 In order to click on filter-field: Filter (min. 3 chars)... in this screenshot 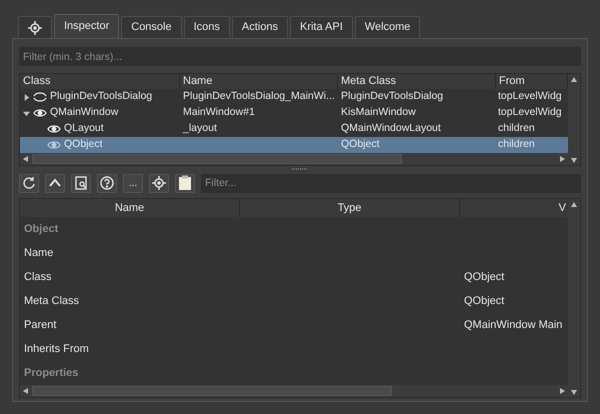, I will do `click(300, 56)`.